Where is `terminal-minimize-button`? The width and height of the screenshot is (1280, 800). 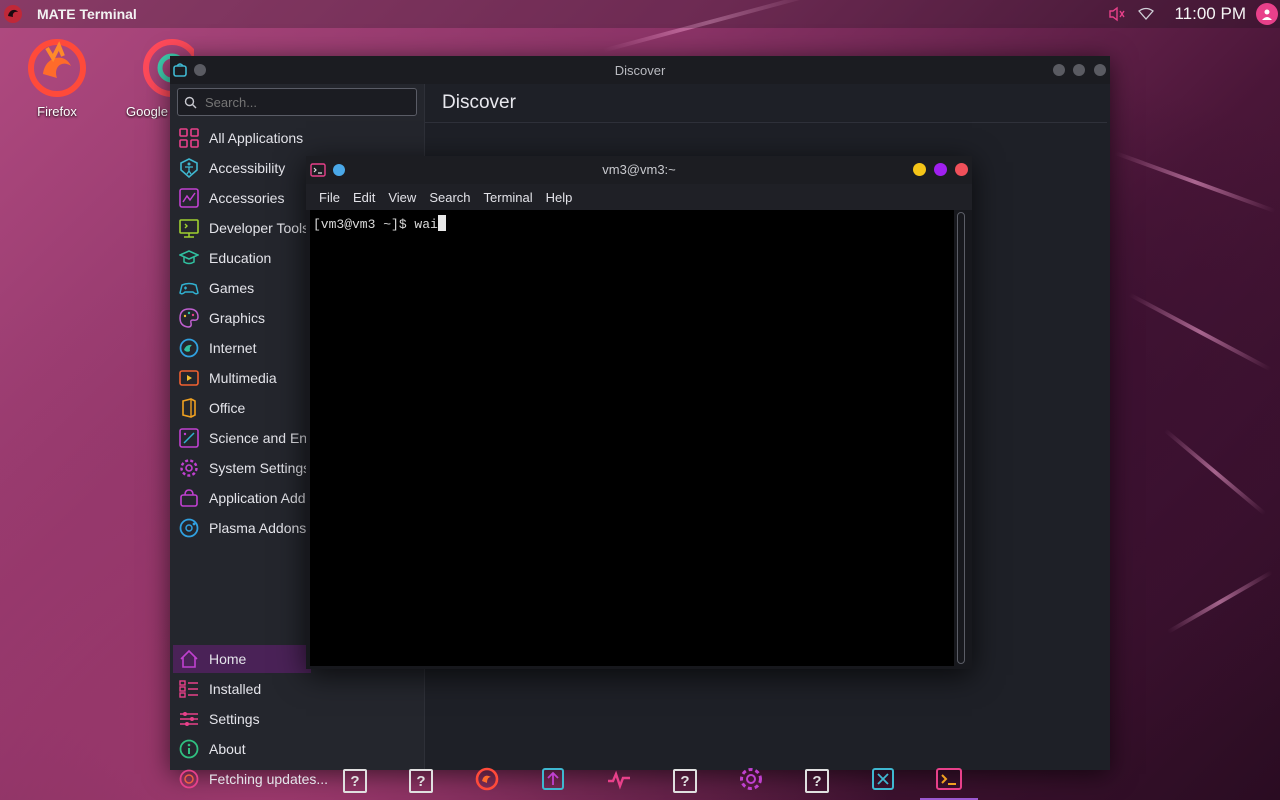
terminal-minimize-button is located at coordinates (919, 169).